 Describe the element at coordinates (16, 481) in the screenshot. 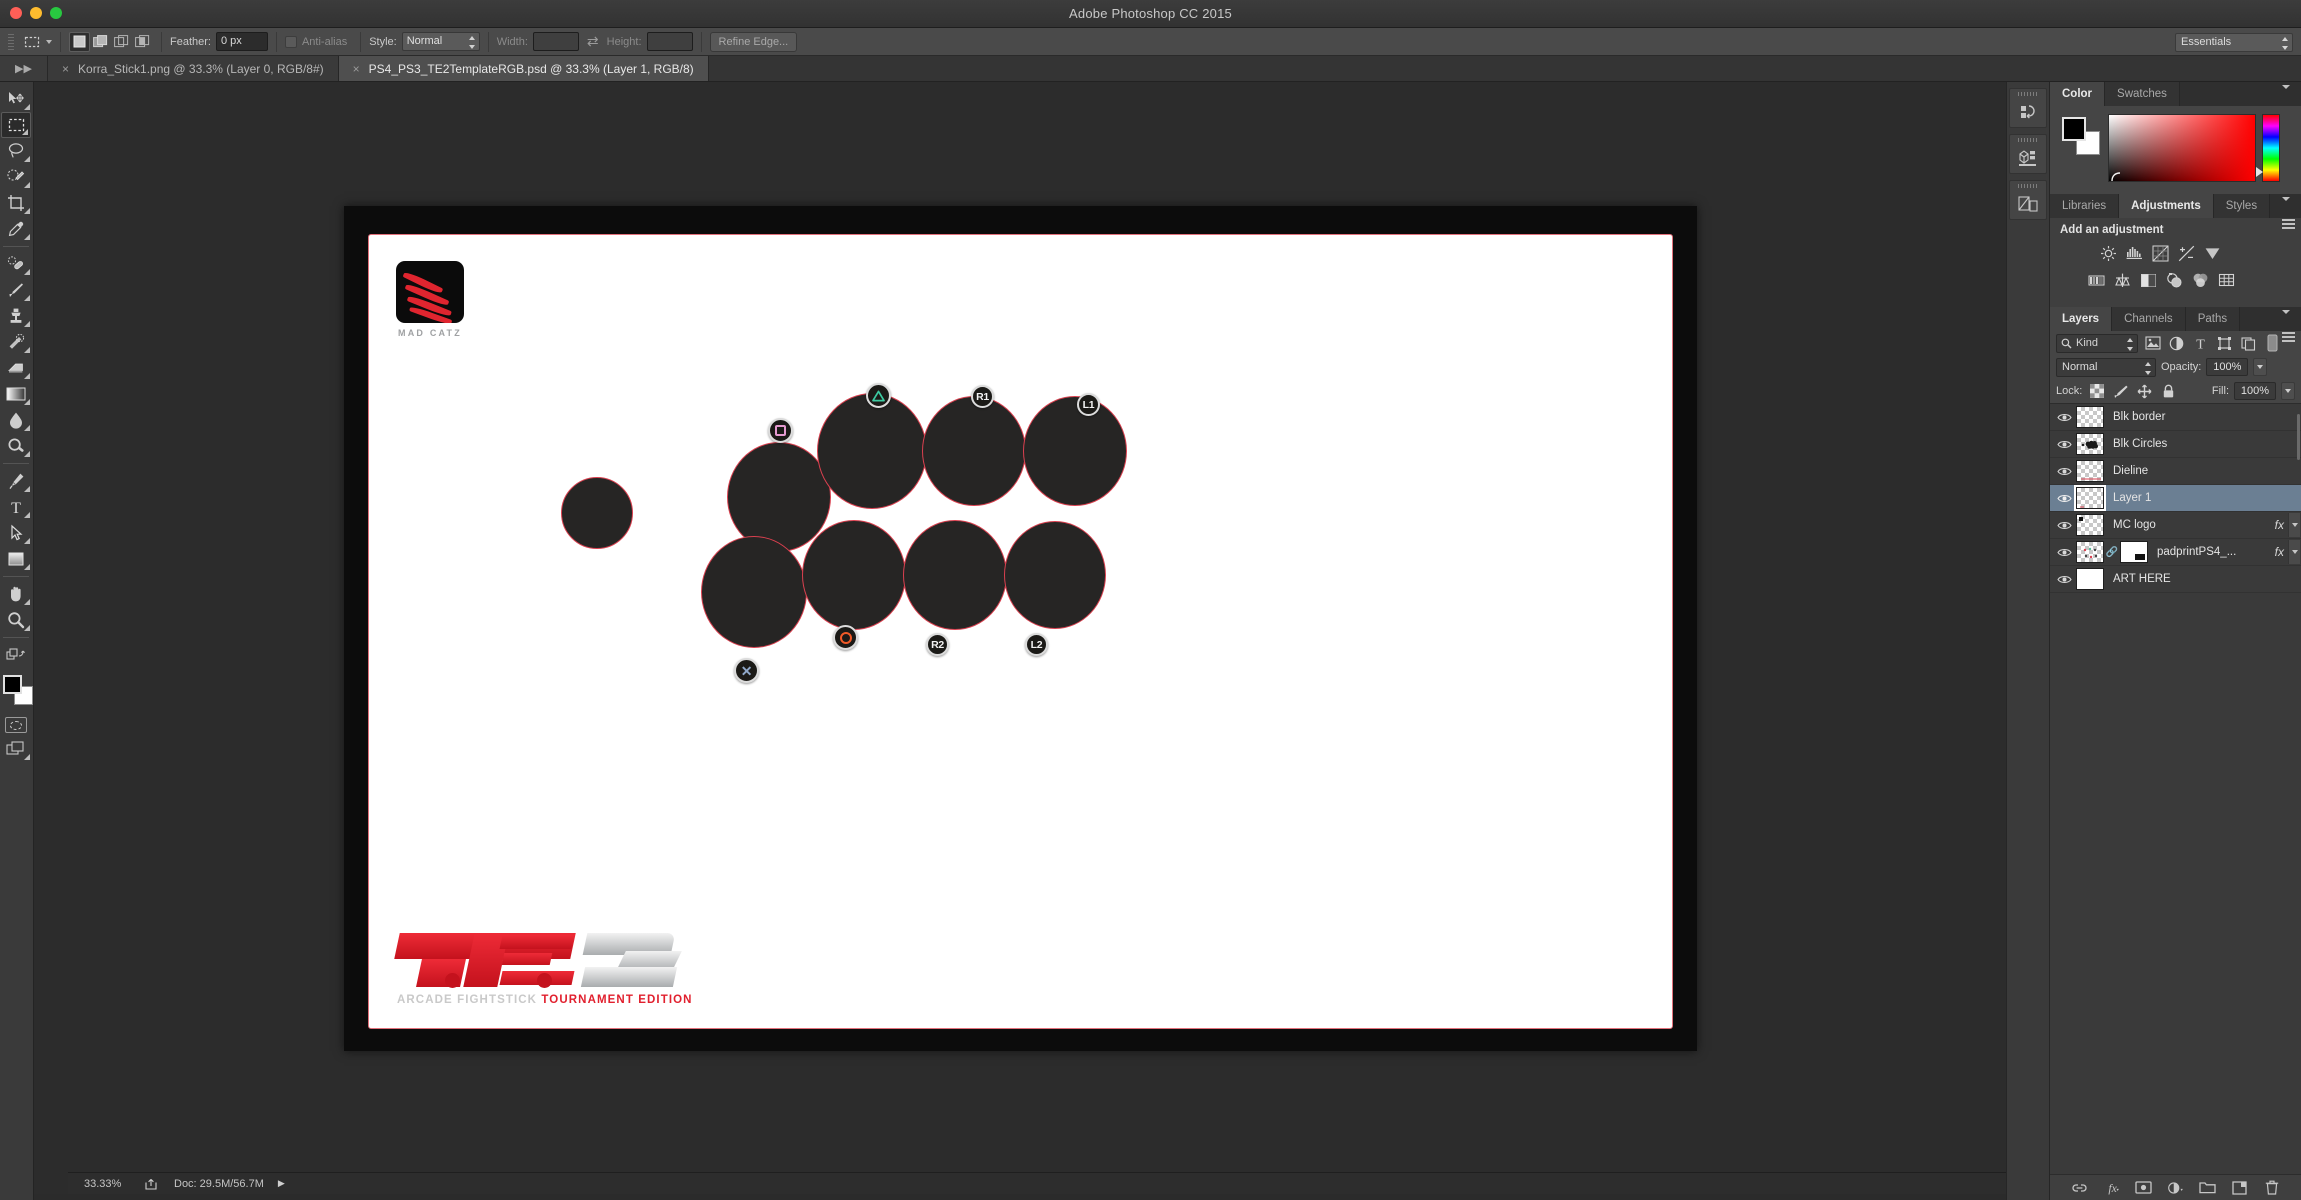

I see `pen-tool` at that location.